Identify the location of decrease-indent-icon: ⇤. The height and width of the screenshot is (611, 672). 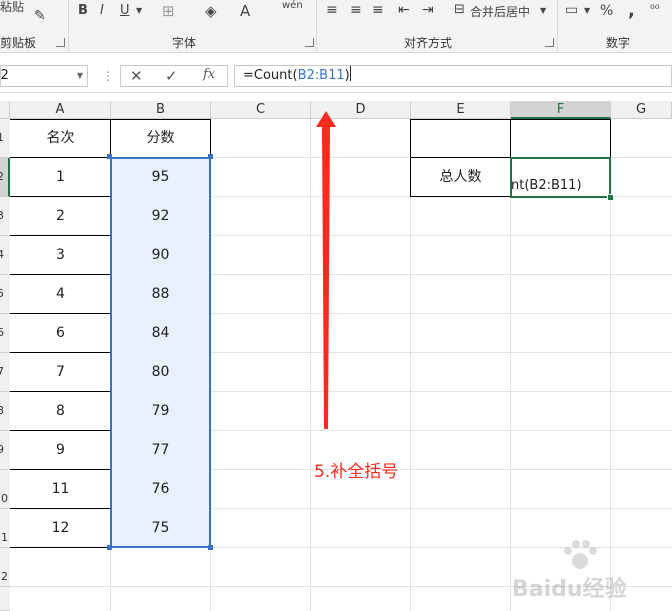
(404, 10).